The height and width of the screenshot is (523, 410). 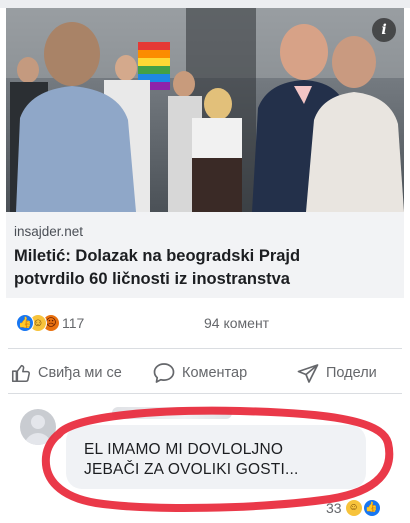 What do you see at coordinates (20, 373) in the screenshot?
I see `thumbs-up-icon` at bounding box center [20, 373].